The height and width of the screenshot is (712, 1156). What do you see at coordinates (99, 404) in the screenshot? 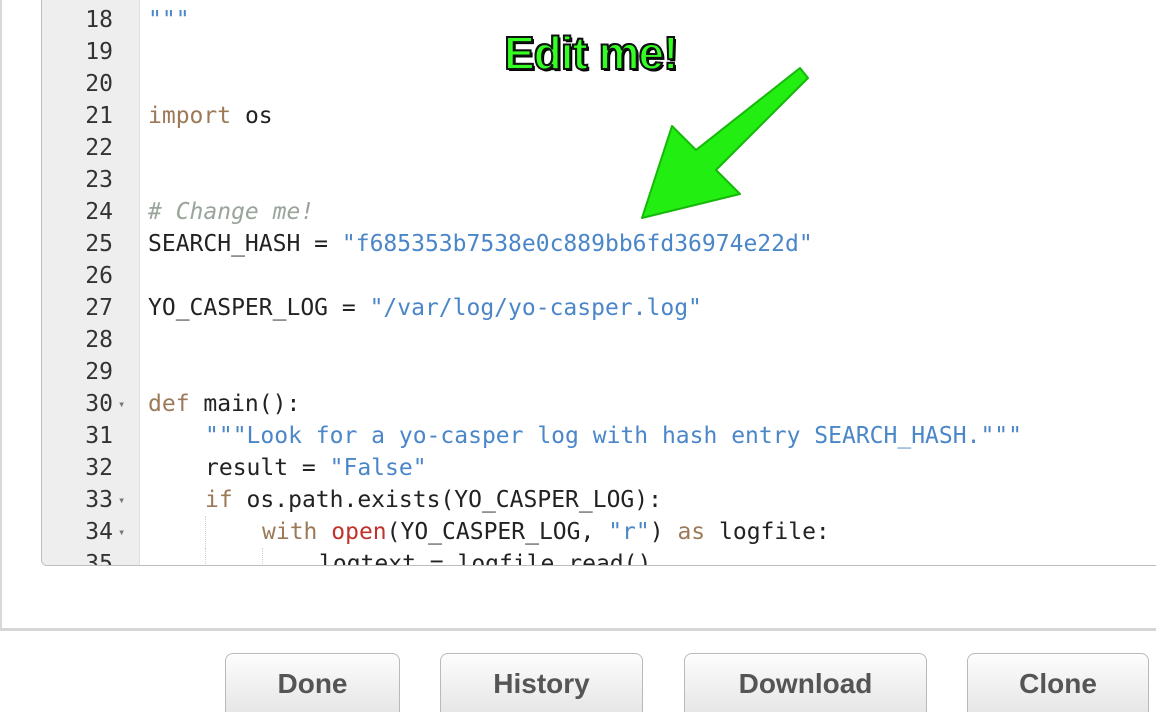
I see `line-number: 30` at bounding box center [99, 404].